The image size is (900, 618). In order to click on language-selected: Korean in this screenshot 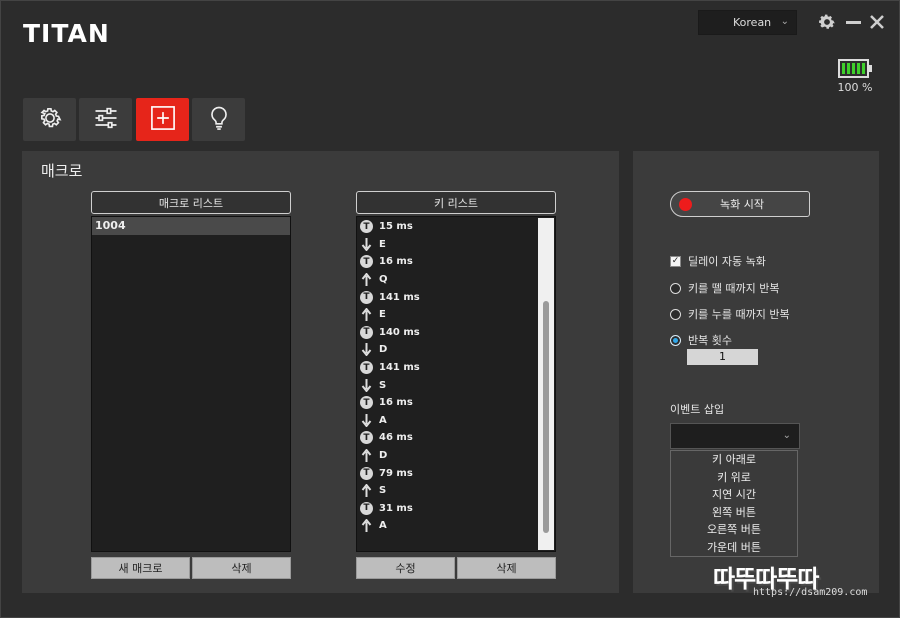, I will do `click(752, 22)`.